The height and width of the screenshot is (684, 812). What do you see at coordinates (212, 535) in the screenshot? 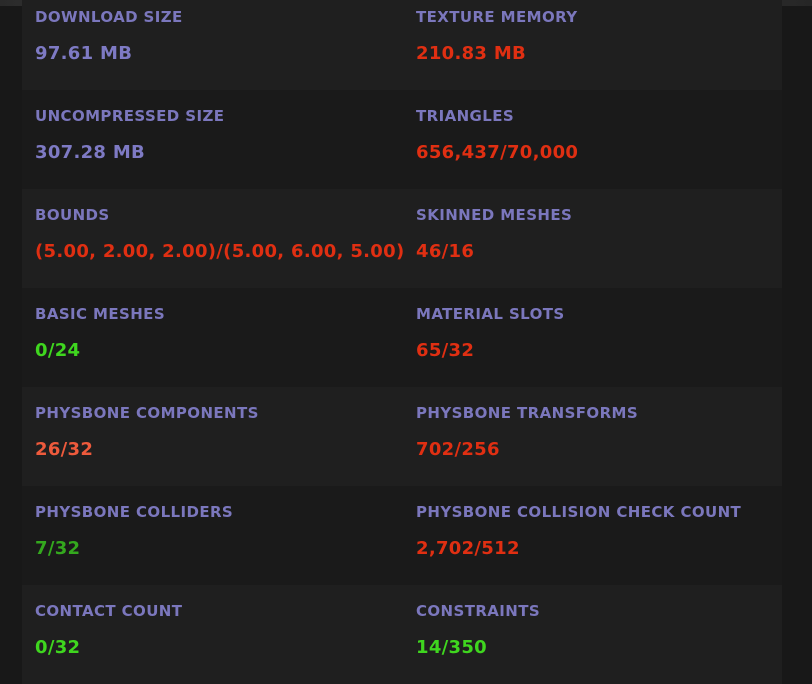
I see `stat-physbone-colliders: PHYSBONE COLLIDERS 7/32` at bounding box center [212, 535].